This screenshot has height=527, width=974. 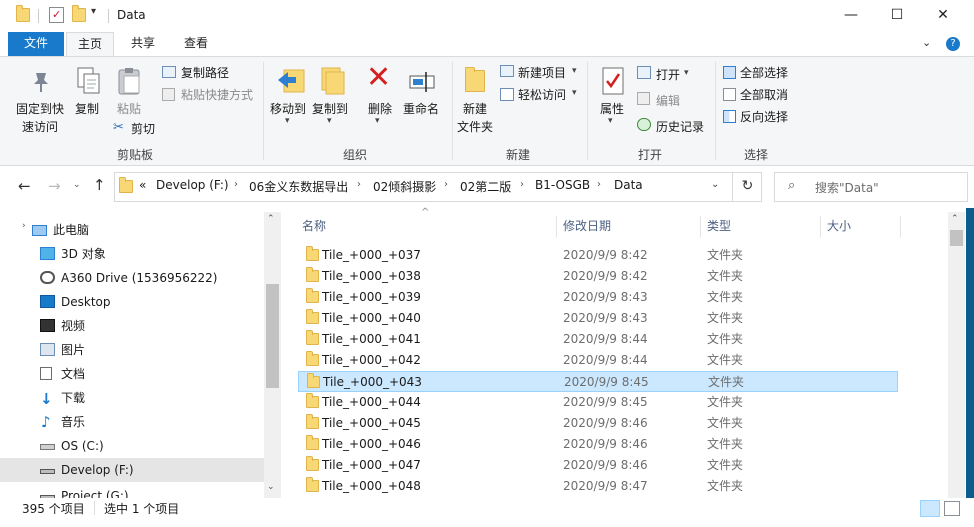 I want to click on easy-access-button: 轻松访问, so click(x=542, y=94).